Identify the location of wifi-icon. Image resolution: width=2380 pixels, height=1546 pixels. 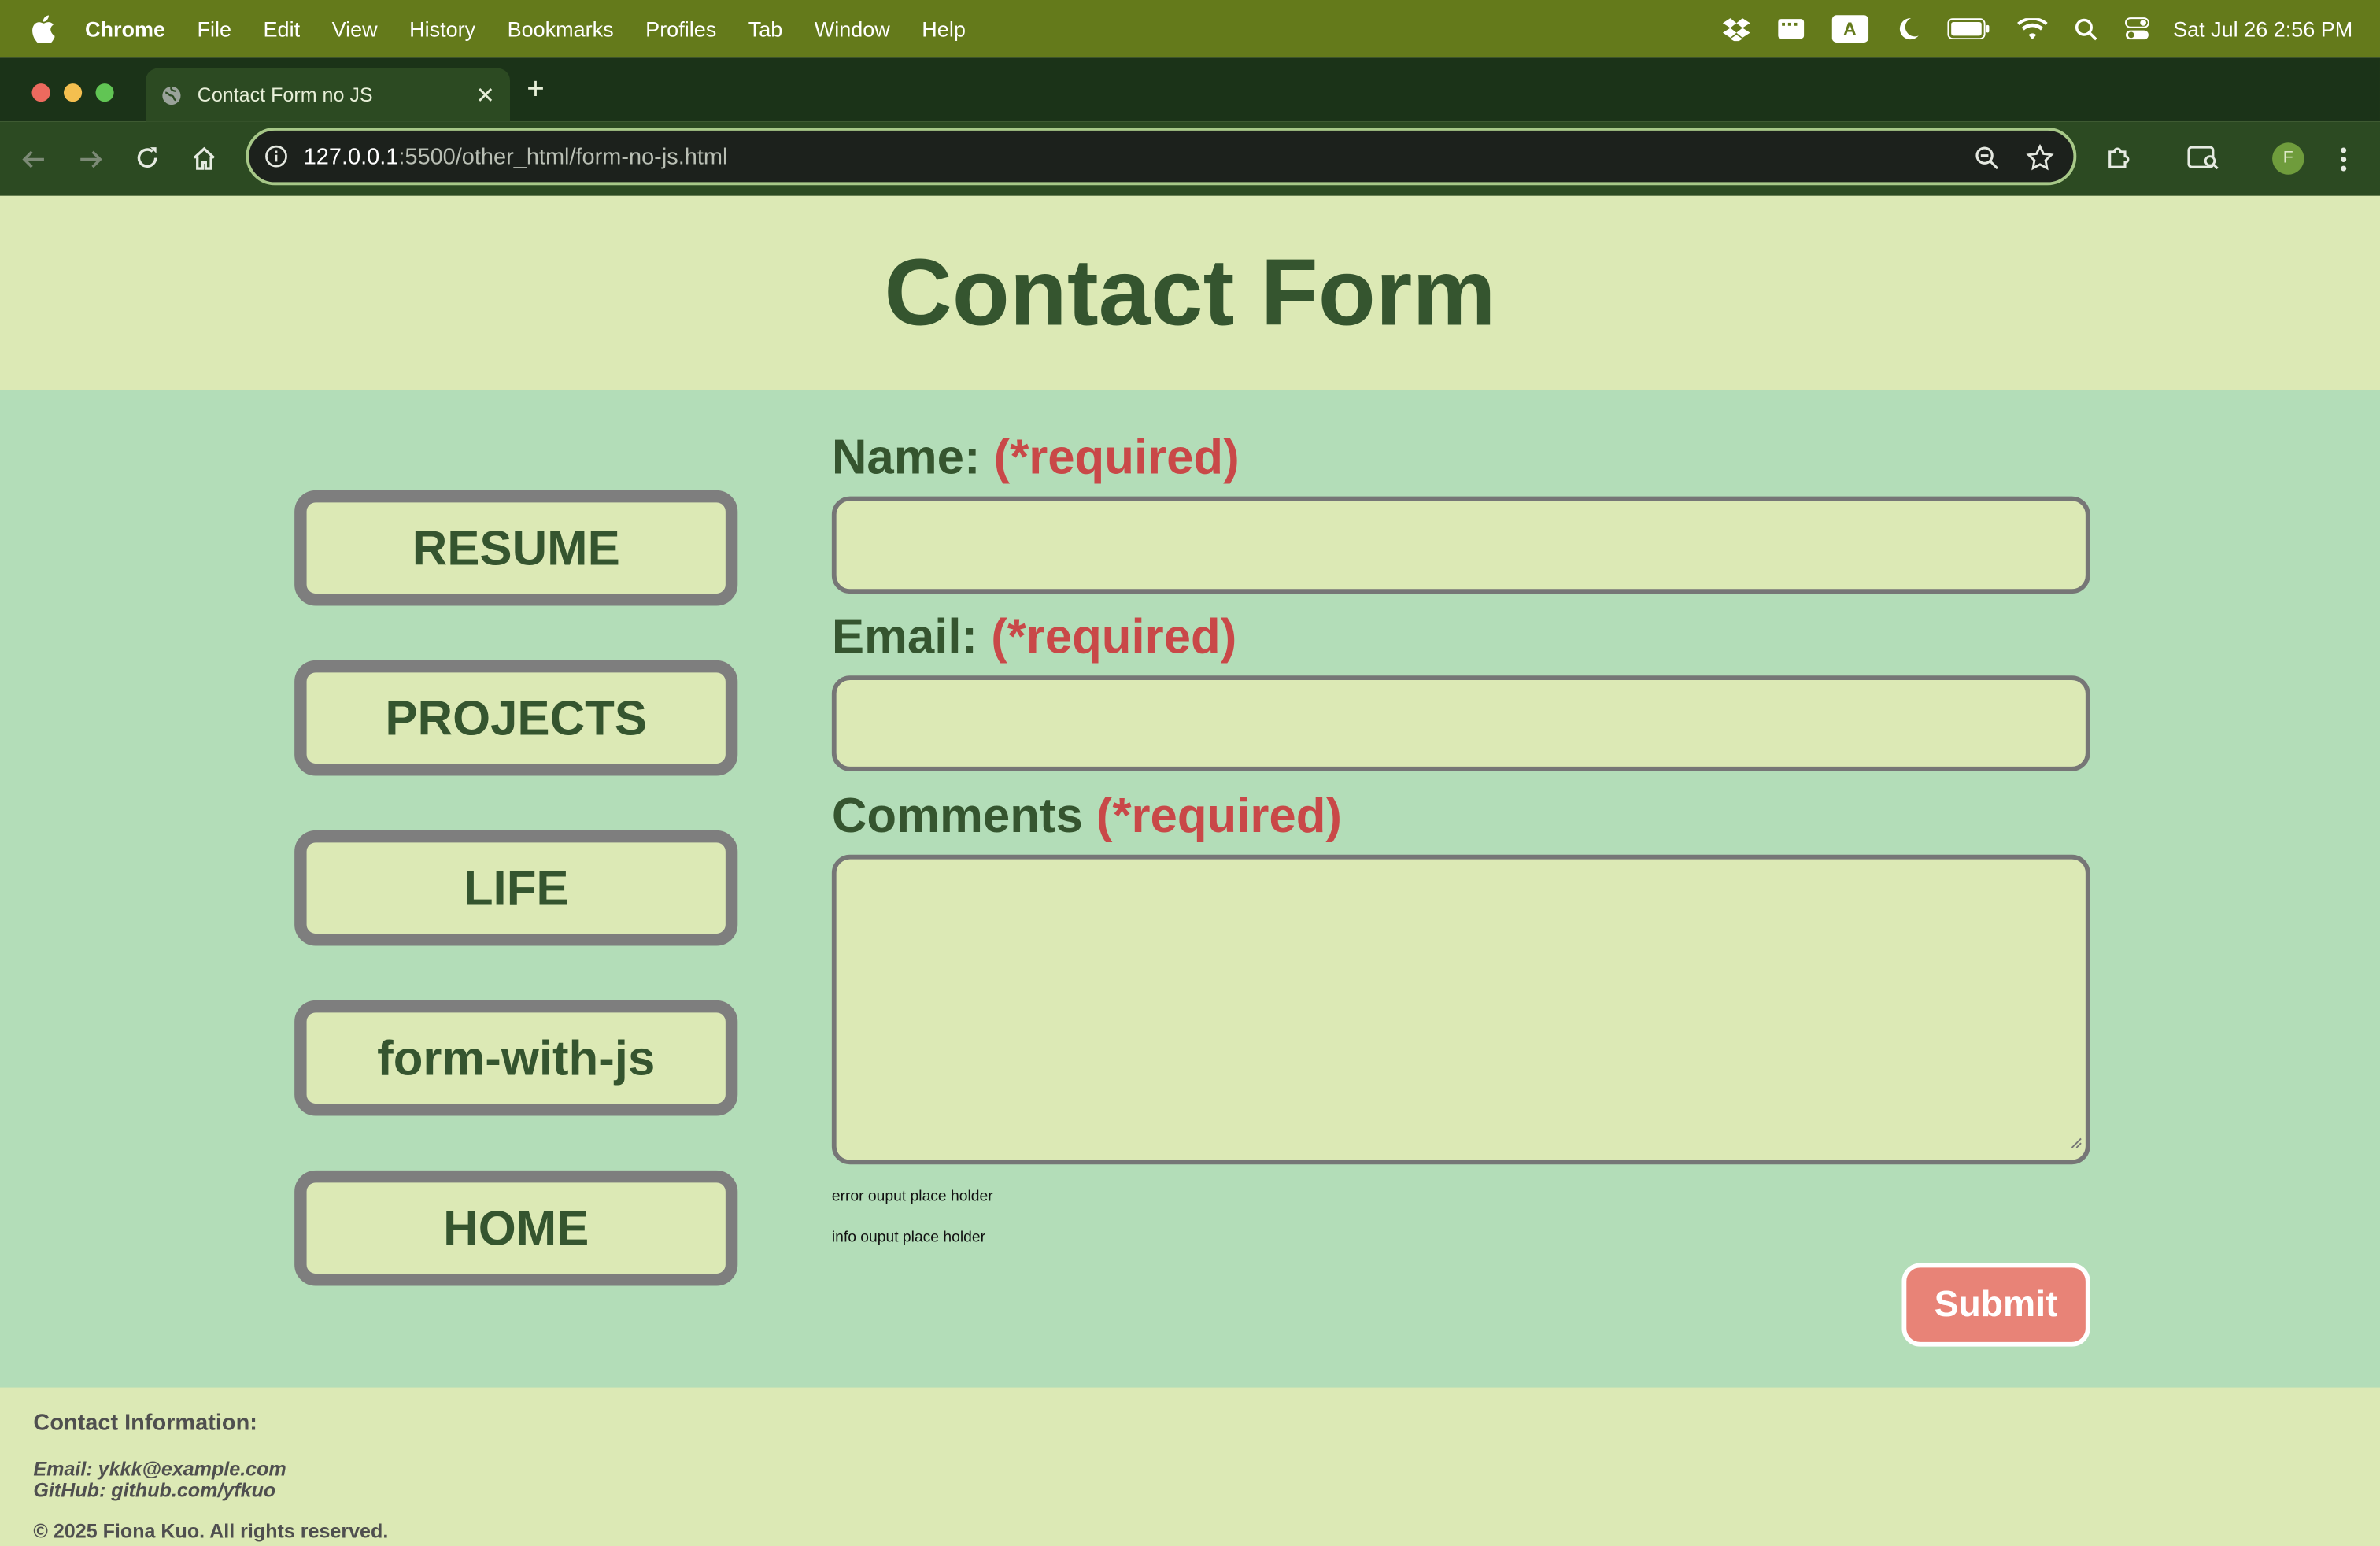
(2032, 28).